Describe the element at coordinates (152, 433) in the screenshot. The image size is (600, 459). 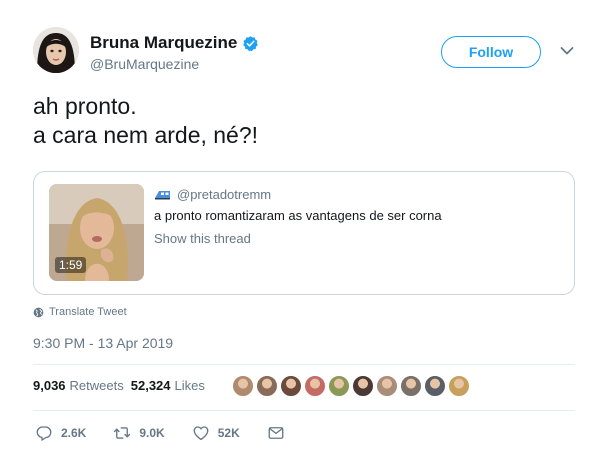
I see `retweet-action-count: 9.0K` at that location.